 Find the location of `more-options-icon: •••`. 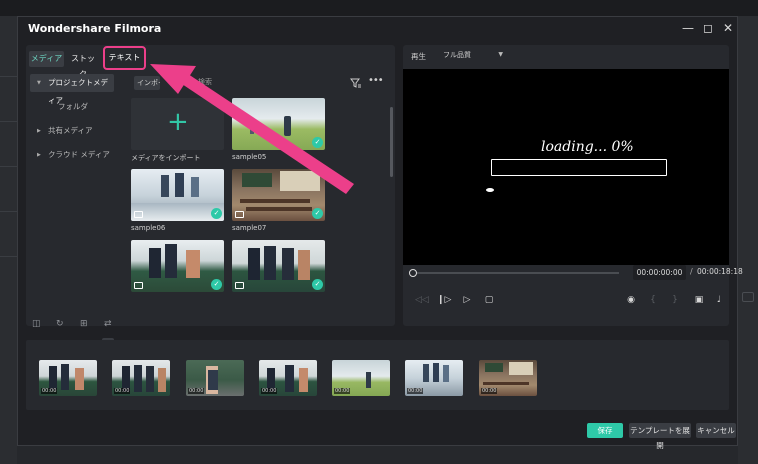

more-options-icon: ••• is located at coordinates (376, 80).